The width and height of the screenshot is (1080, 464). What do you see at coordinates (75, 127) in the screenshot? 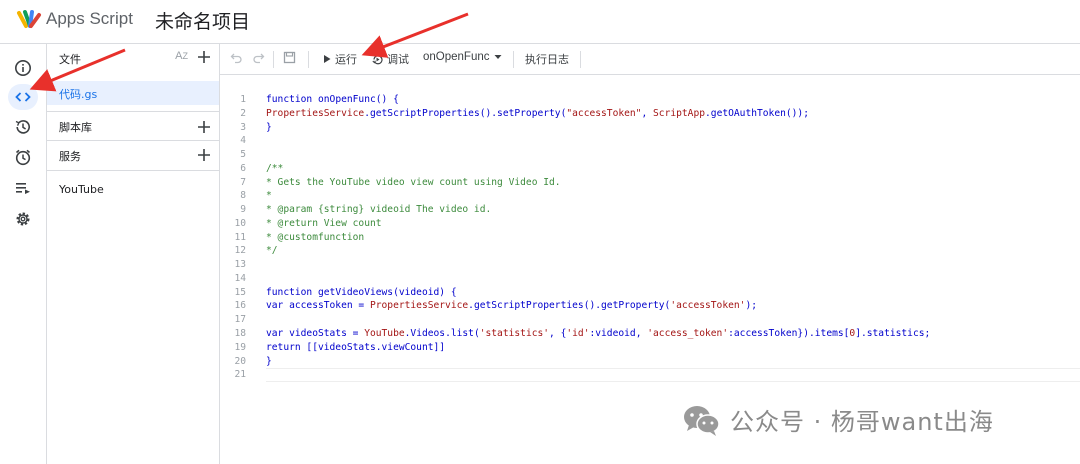
I see `libraries-label: 脚本库` at bounding box center [75, 127].